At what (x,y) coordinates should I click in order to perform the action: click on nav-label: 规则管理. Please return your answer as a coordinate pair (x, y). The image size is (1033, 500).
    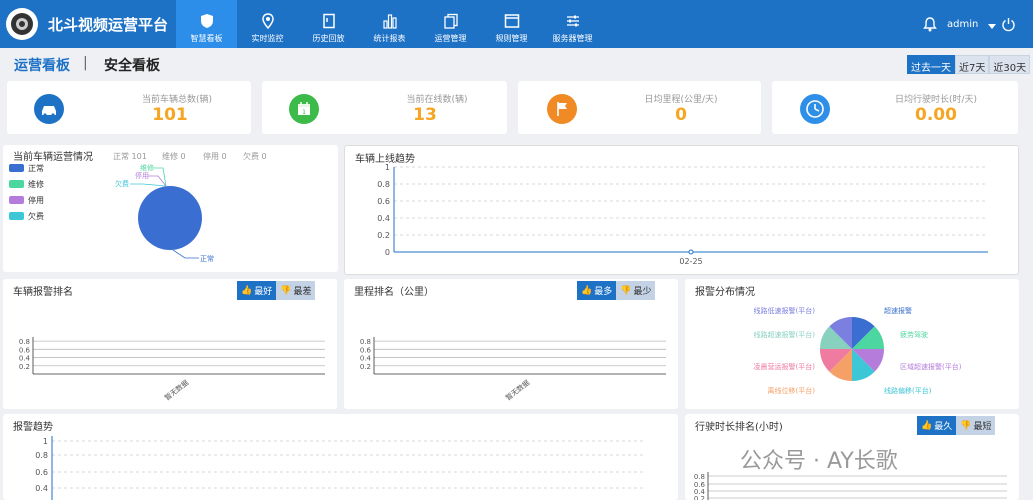
    Looking at the image, I should click on (511, 38).